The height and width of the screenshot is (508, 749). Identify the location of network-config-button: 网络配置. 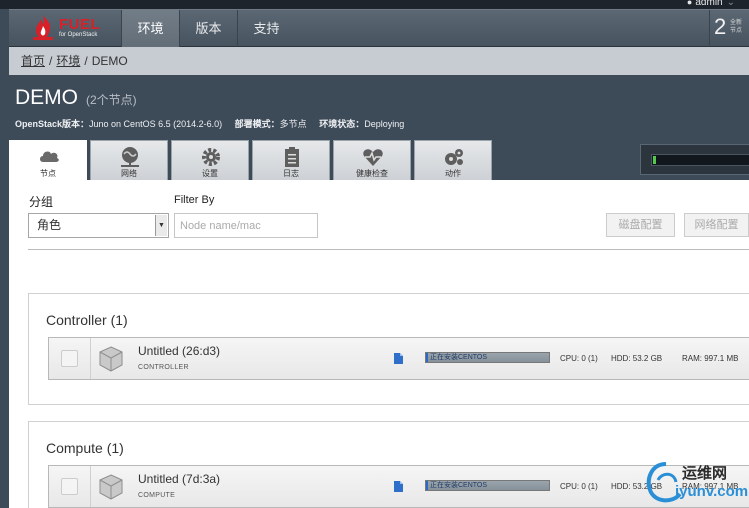
(716, 225).